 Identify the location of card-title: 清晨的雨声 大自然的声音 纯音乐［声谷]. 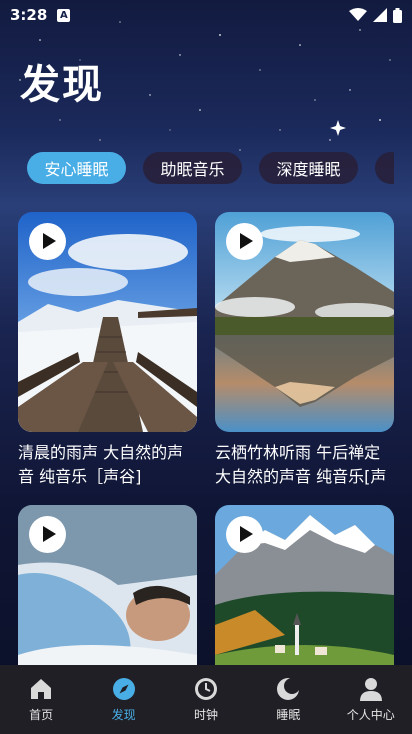
(101, 464).